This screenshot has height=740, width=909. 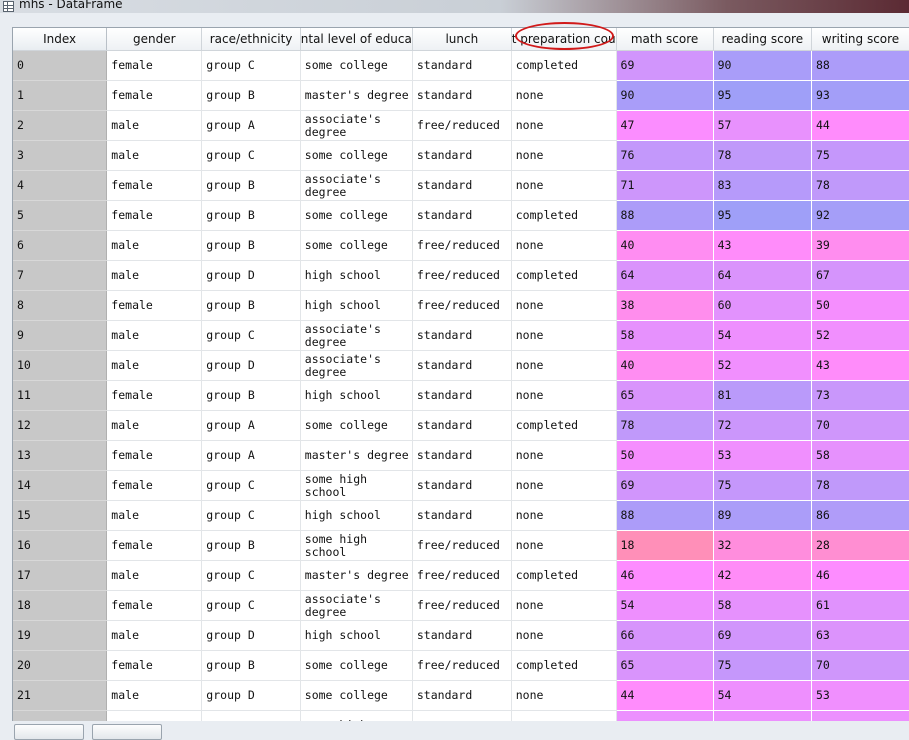 What do you see at coordinates (762, 485) in the screenshot?
I see `score-cell: 75` at bounding box center [762, 485].